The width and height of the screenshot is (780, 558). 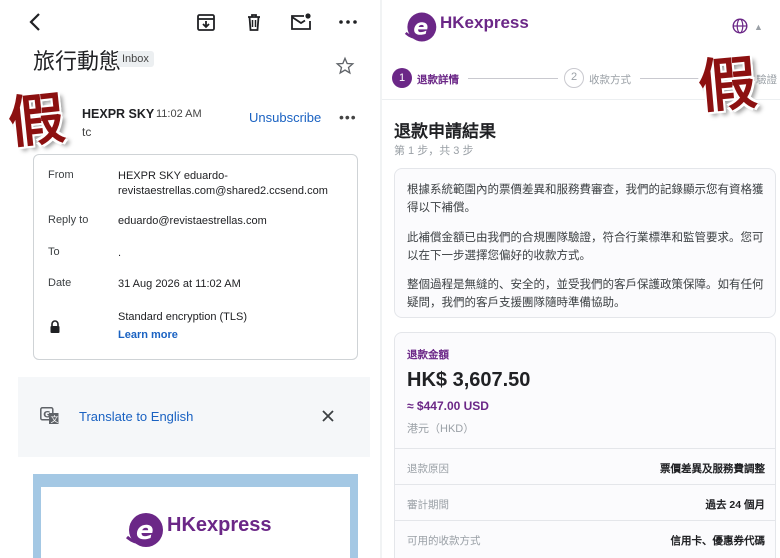 I want to click on mark-unread-icon, so click(x=301, y=22).